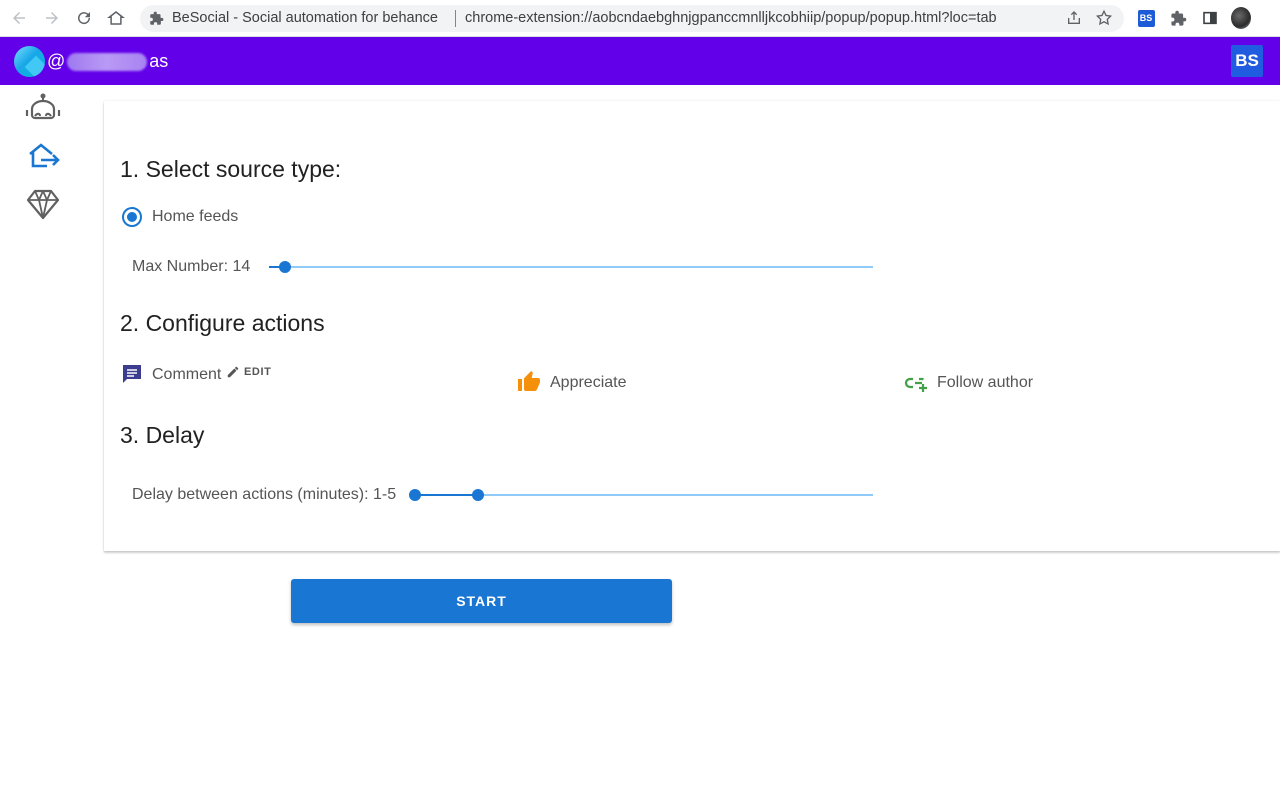  I want to click on thumbs-up-icon, so click(529, 381).